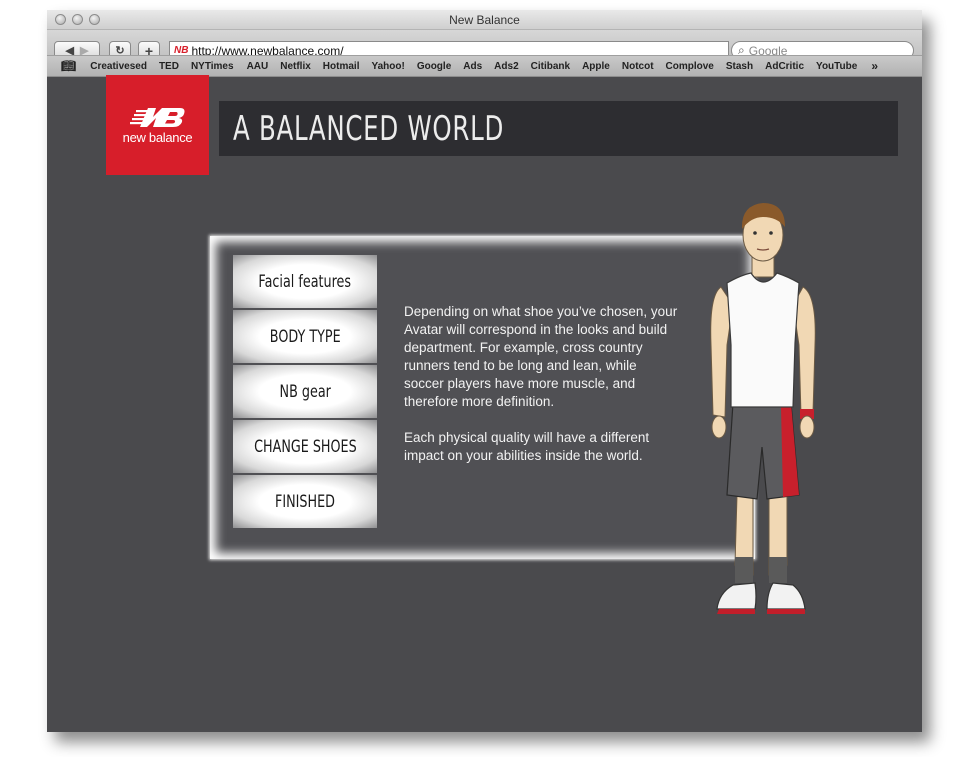  I want to click on menu-button-label: CHANGE SHOES, so click(305, 446).